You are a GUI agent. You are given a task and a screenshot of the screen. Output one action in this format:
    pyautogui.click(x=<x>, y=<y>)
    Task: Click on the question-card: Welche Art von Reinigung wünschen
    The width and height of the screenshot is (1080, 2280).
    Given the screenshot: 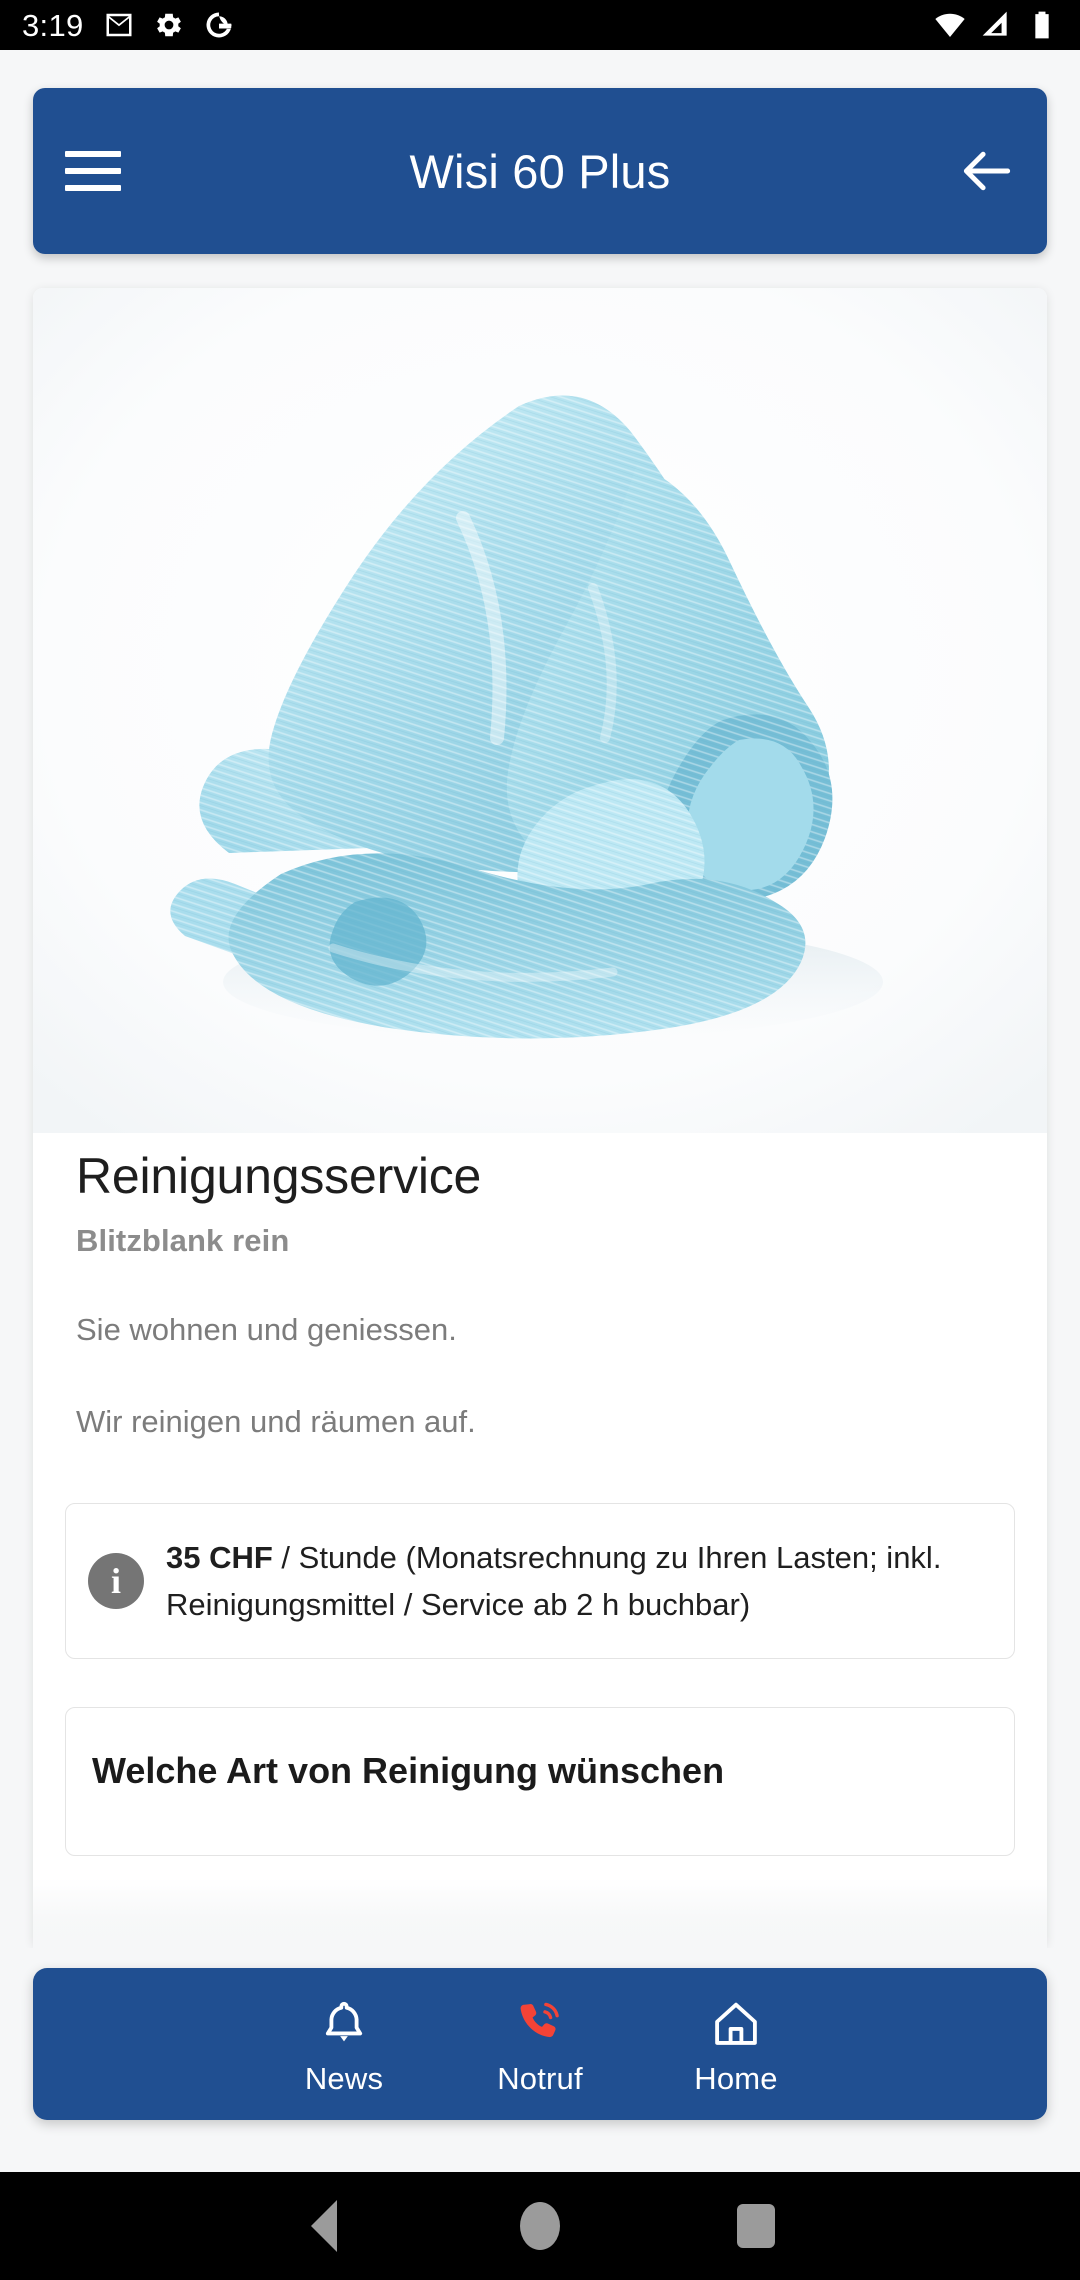 What is the action you would take?
    pyautogui.click(x=540, y=1781)
    